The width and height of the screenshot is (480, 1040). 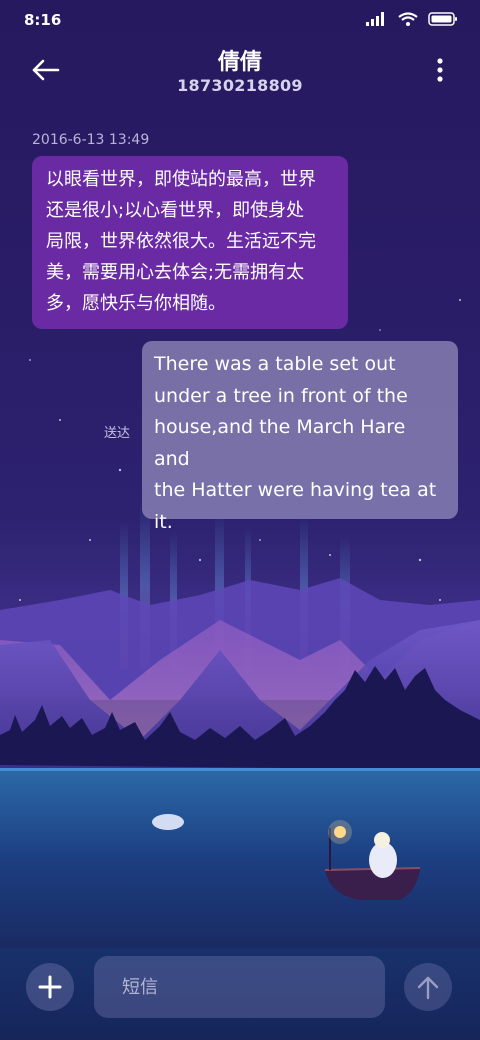 What do you see at coordinates (442, 19) in the screenshot?
I see `battery-icon` at bounding box center [442, 19].